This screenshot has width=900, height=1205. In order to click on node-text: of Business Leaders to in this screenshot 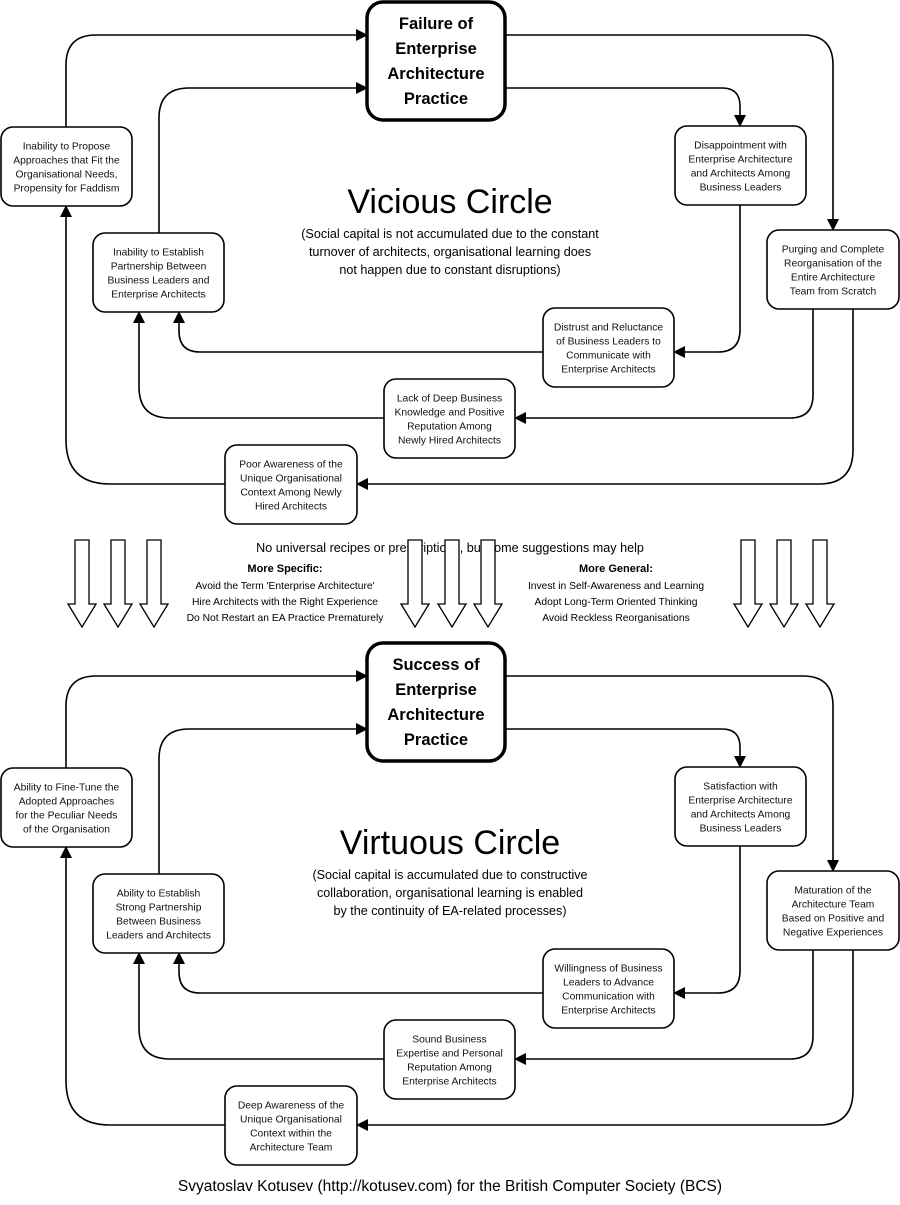, I will do `click(608, 342)`.